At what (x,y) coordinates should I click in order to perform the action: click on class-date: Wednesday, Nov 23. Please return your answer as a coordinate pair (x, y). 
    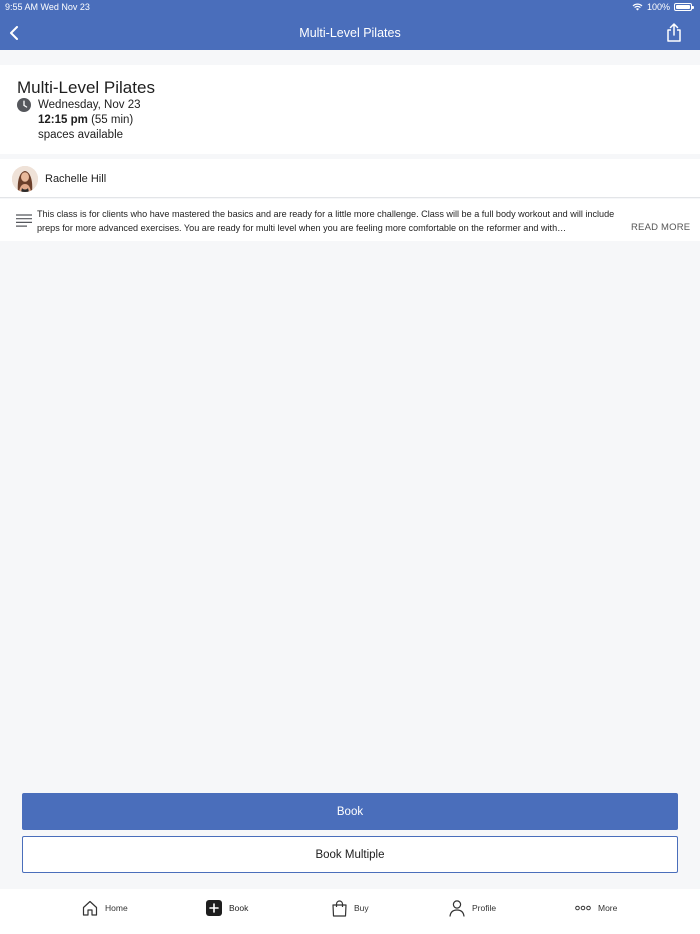
    Looking at the image, I should click on (89, 105).